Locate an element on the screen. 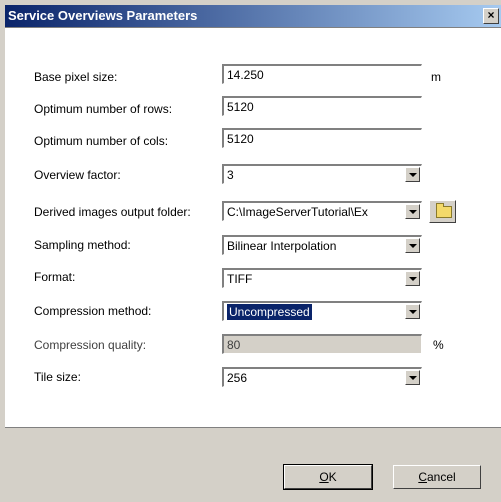 This screenshot has height=502, width=501. overview-factor-value: 3 is located at coordinates (230, 175).